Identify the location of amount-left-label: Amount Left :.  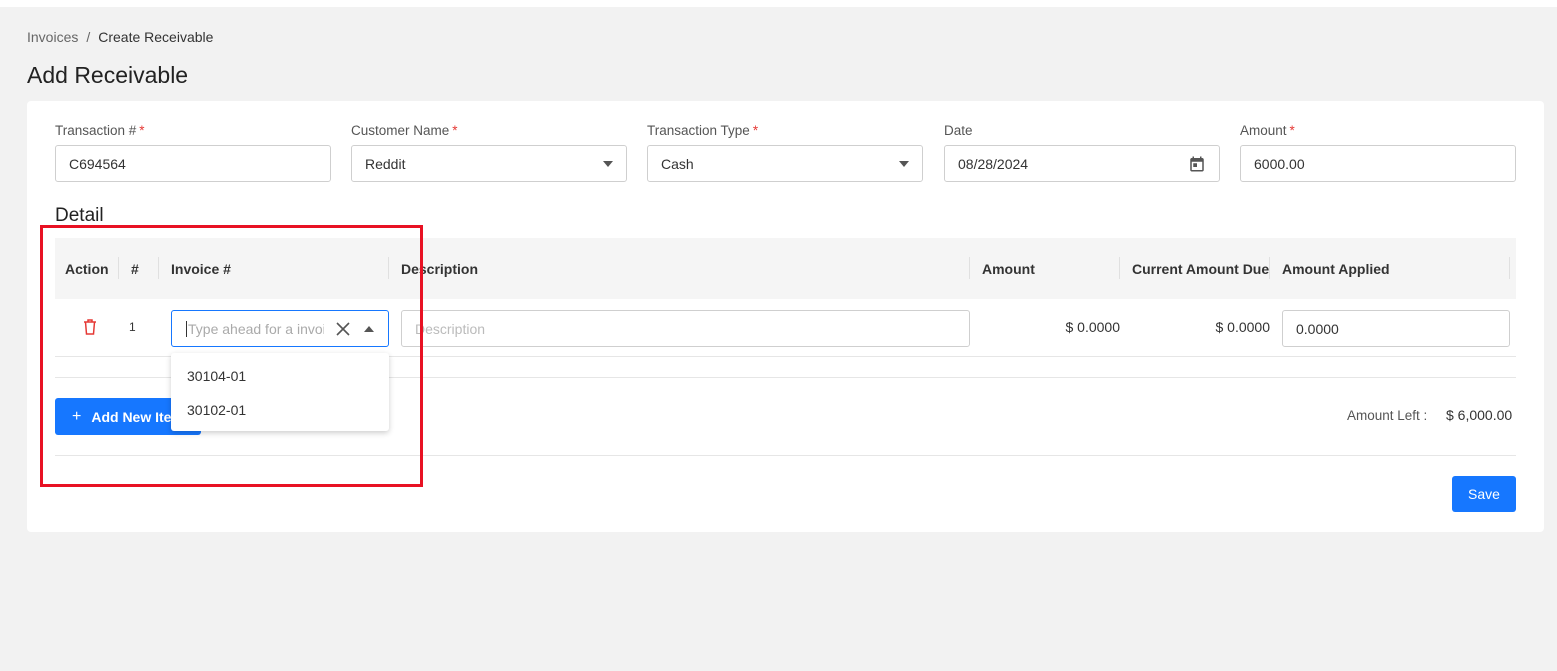
(1387, 415).